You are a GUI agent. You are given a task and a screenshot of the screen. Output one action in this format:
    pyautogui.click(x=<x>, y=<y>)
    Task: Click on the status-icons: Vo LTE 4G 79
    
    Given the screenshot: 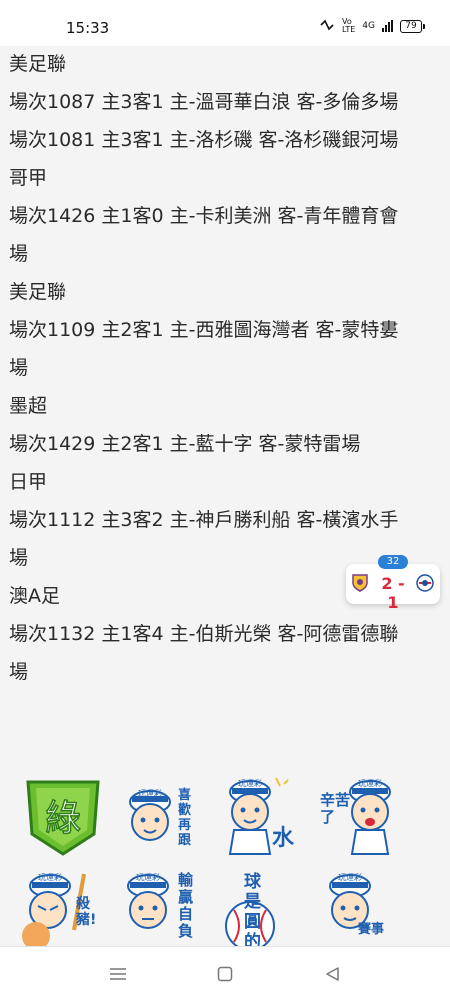 What is the action you would take?
    pyautogui.click(x=372, y=25)
    